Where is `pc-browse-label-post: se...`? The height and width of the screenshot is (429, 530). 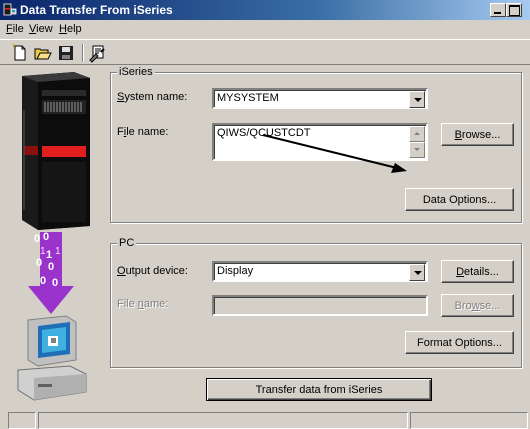 pc-browse-label-post: se... is located at coordinates (490, 305).